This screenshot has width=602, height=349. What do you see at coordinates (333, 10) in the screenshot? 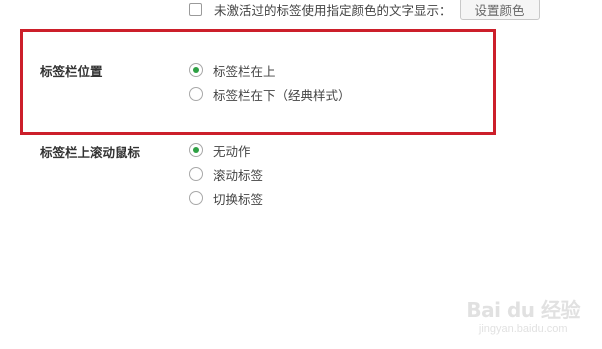
I see `inactive-tab-color-label: 未激活过的标签使用指定颜色的文字显示：` at bounding box center [333, 10].